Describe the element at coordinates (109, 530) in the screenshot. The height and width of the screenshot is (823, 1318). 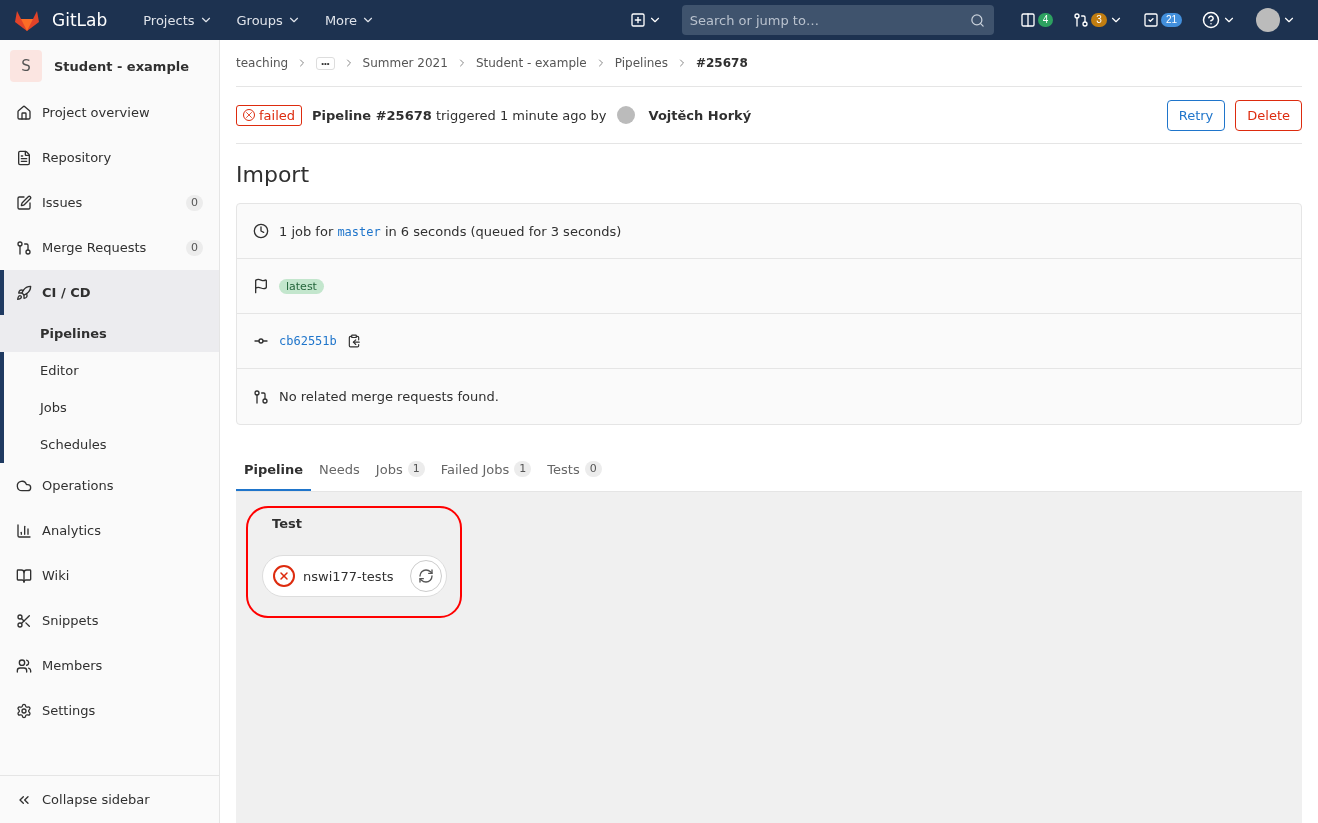
I see `sidebar-item: Analytics` at that location.